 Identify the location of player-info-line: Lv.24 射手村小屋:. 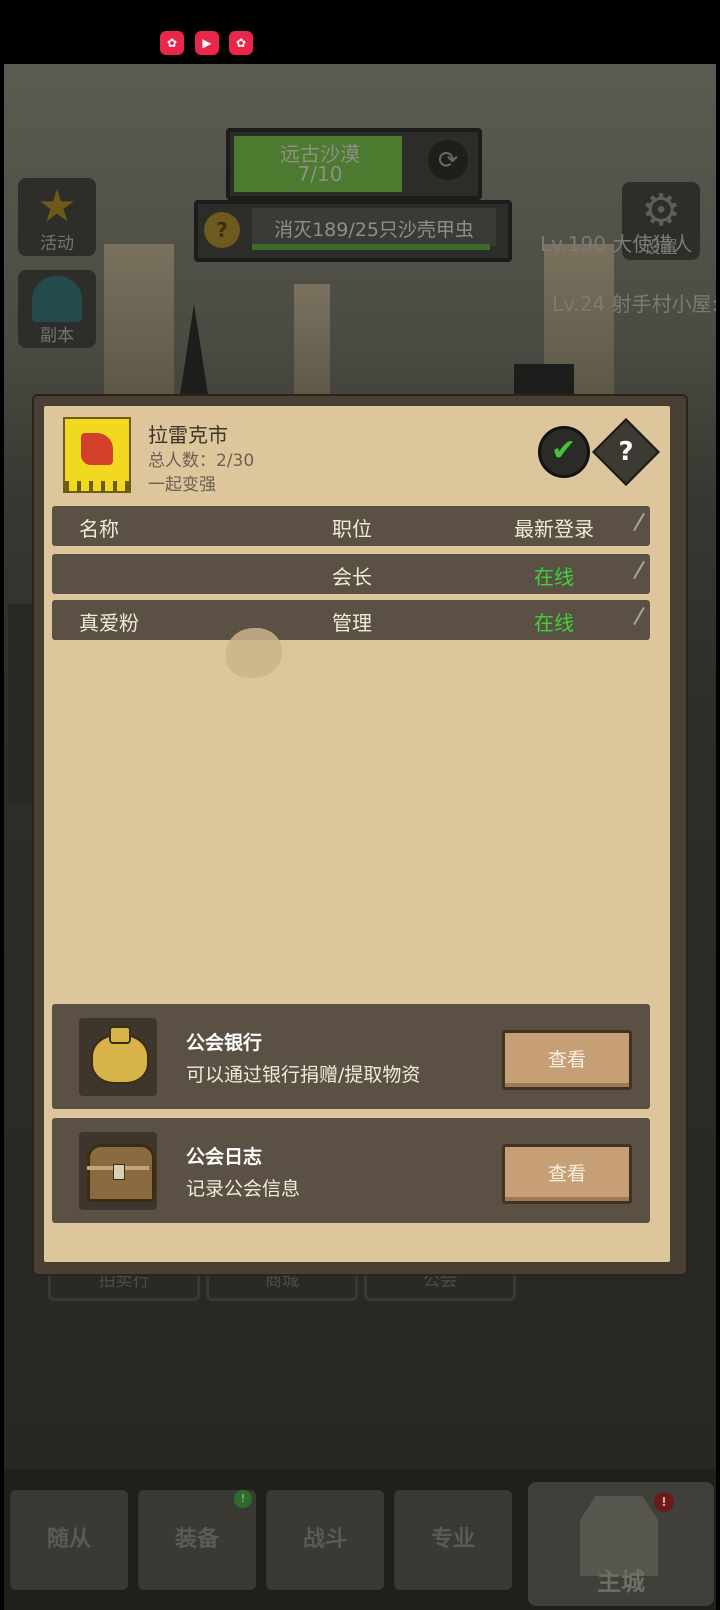
(635, 304).